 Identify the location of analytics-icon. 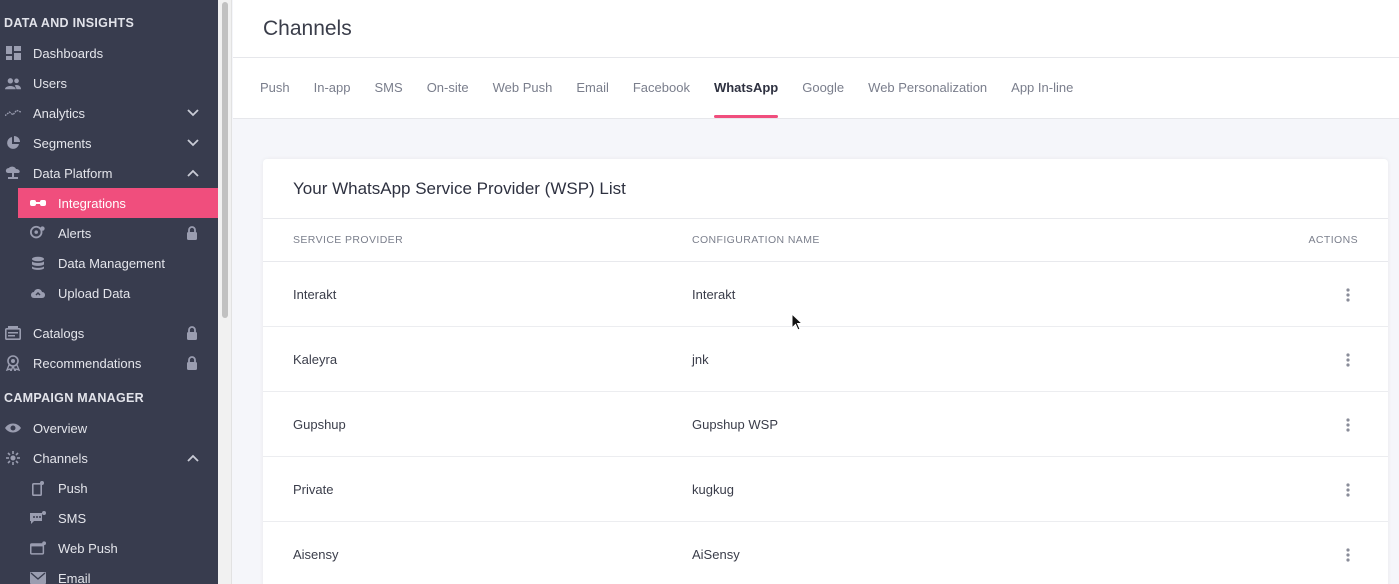
(13, 113).